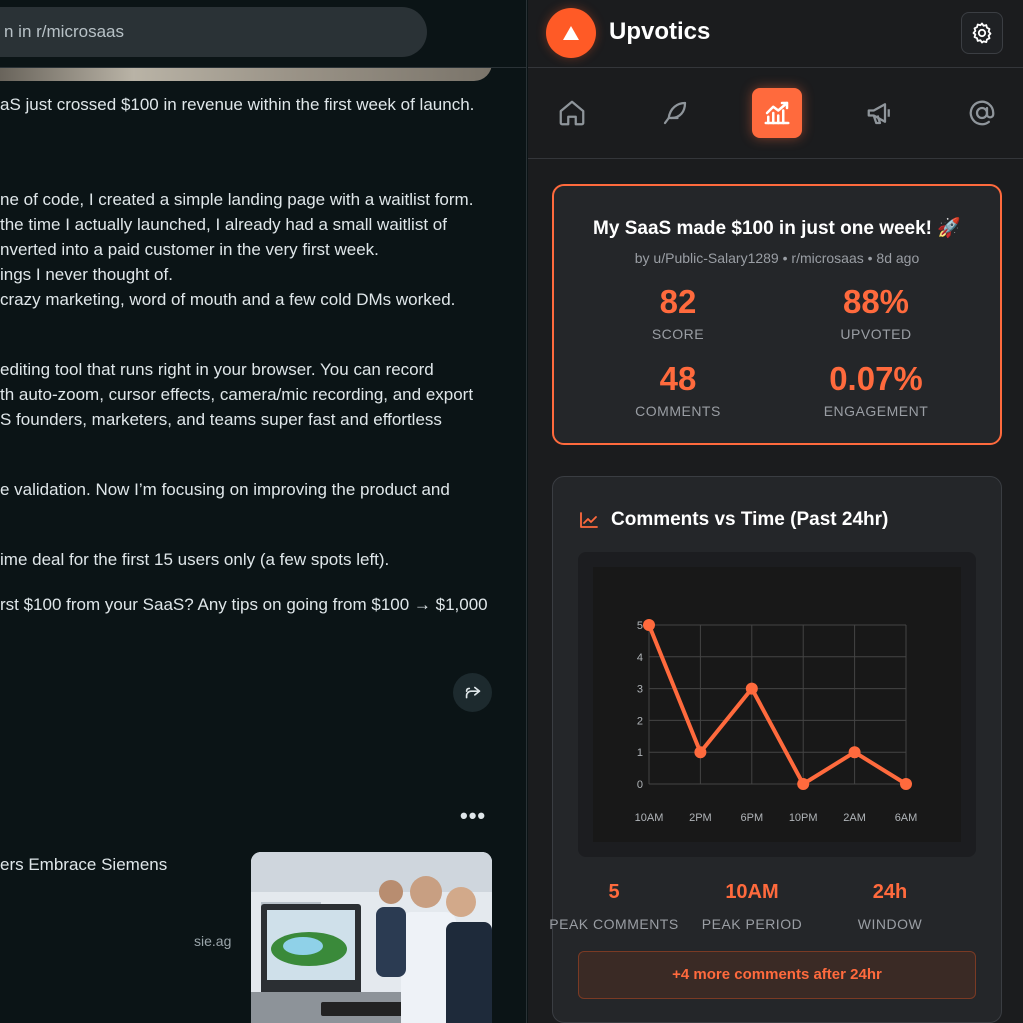 The width and height of the screenshot is (1023, 1023). I want to click on chart-heading: Comments vs Time (Past 24hr), so click(733, 520).